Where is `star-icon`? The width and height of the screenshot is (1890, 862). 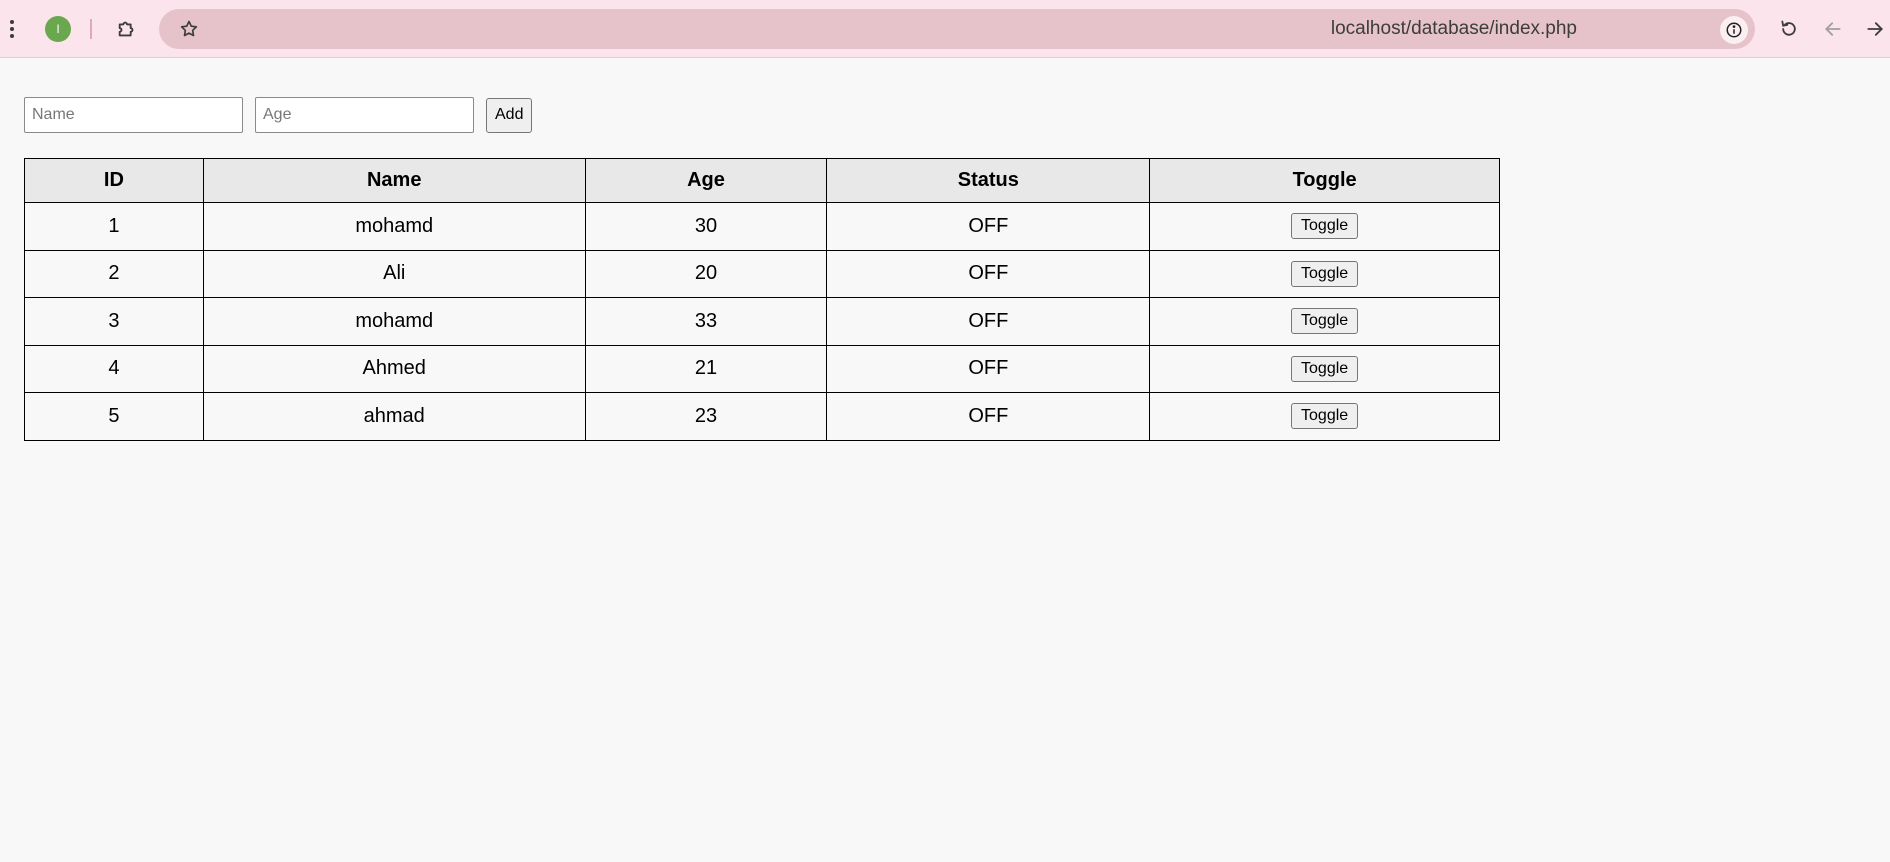 star-icon is located at coordinates (189, 29).